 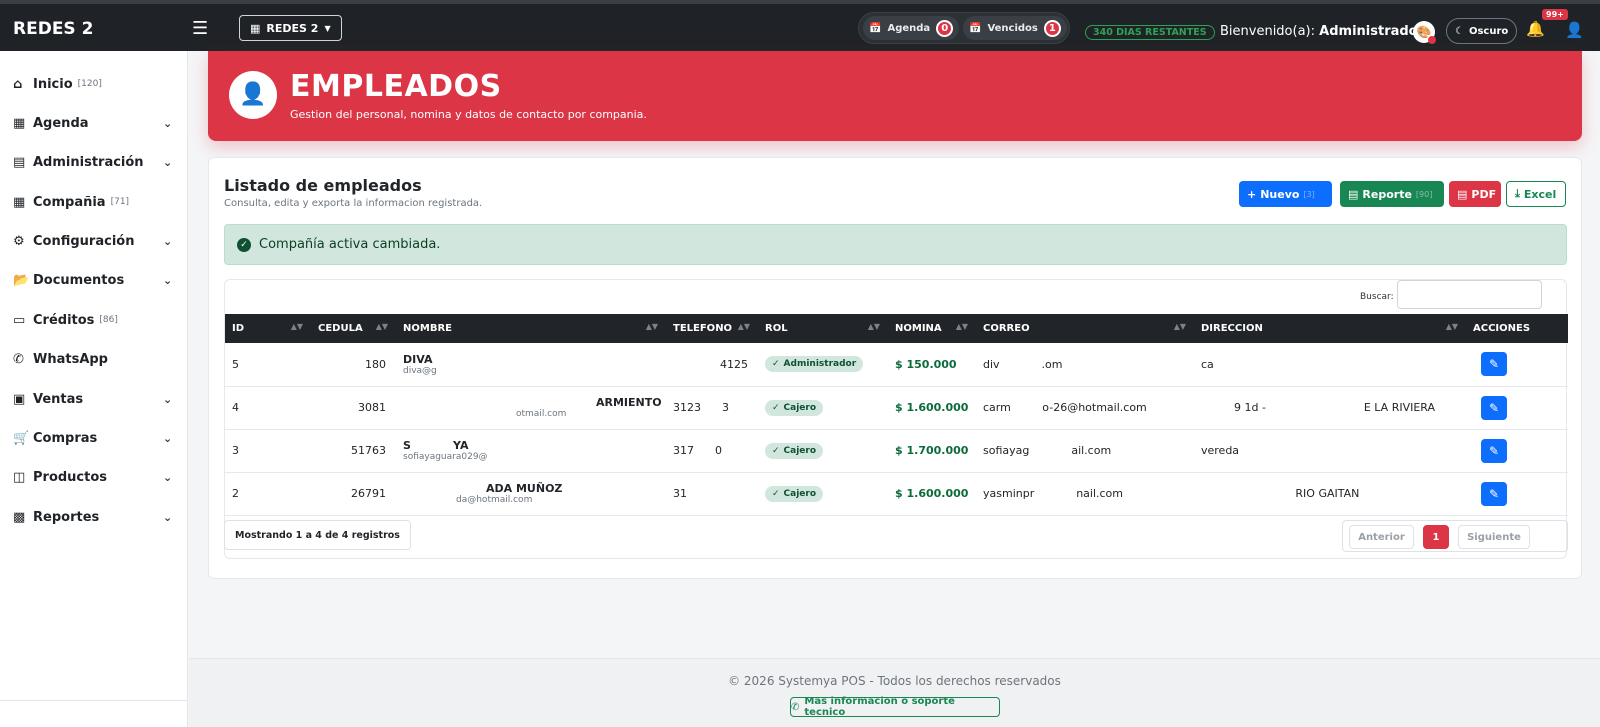 I want to click on theme-toggle-button: ☾ Oscuro, so click(x=1482, y=31).